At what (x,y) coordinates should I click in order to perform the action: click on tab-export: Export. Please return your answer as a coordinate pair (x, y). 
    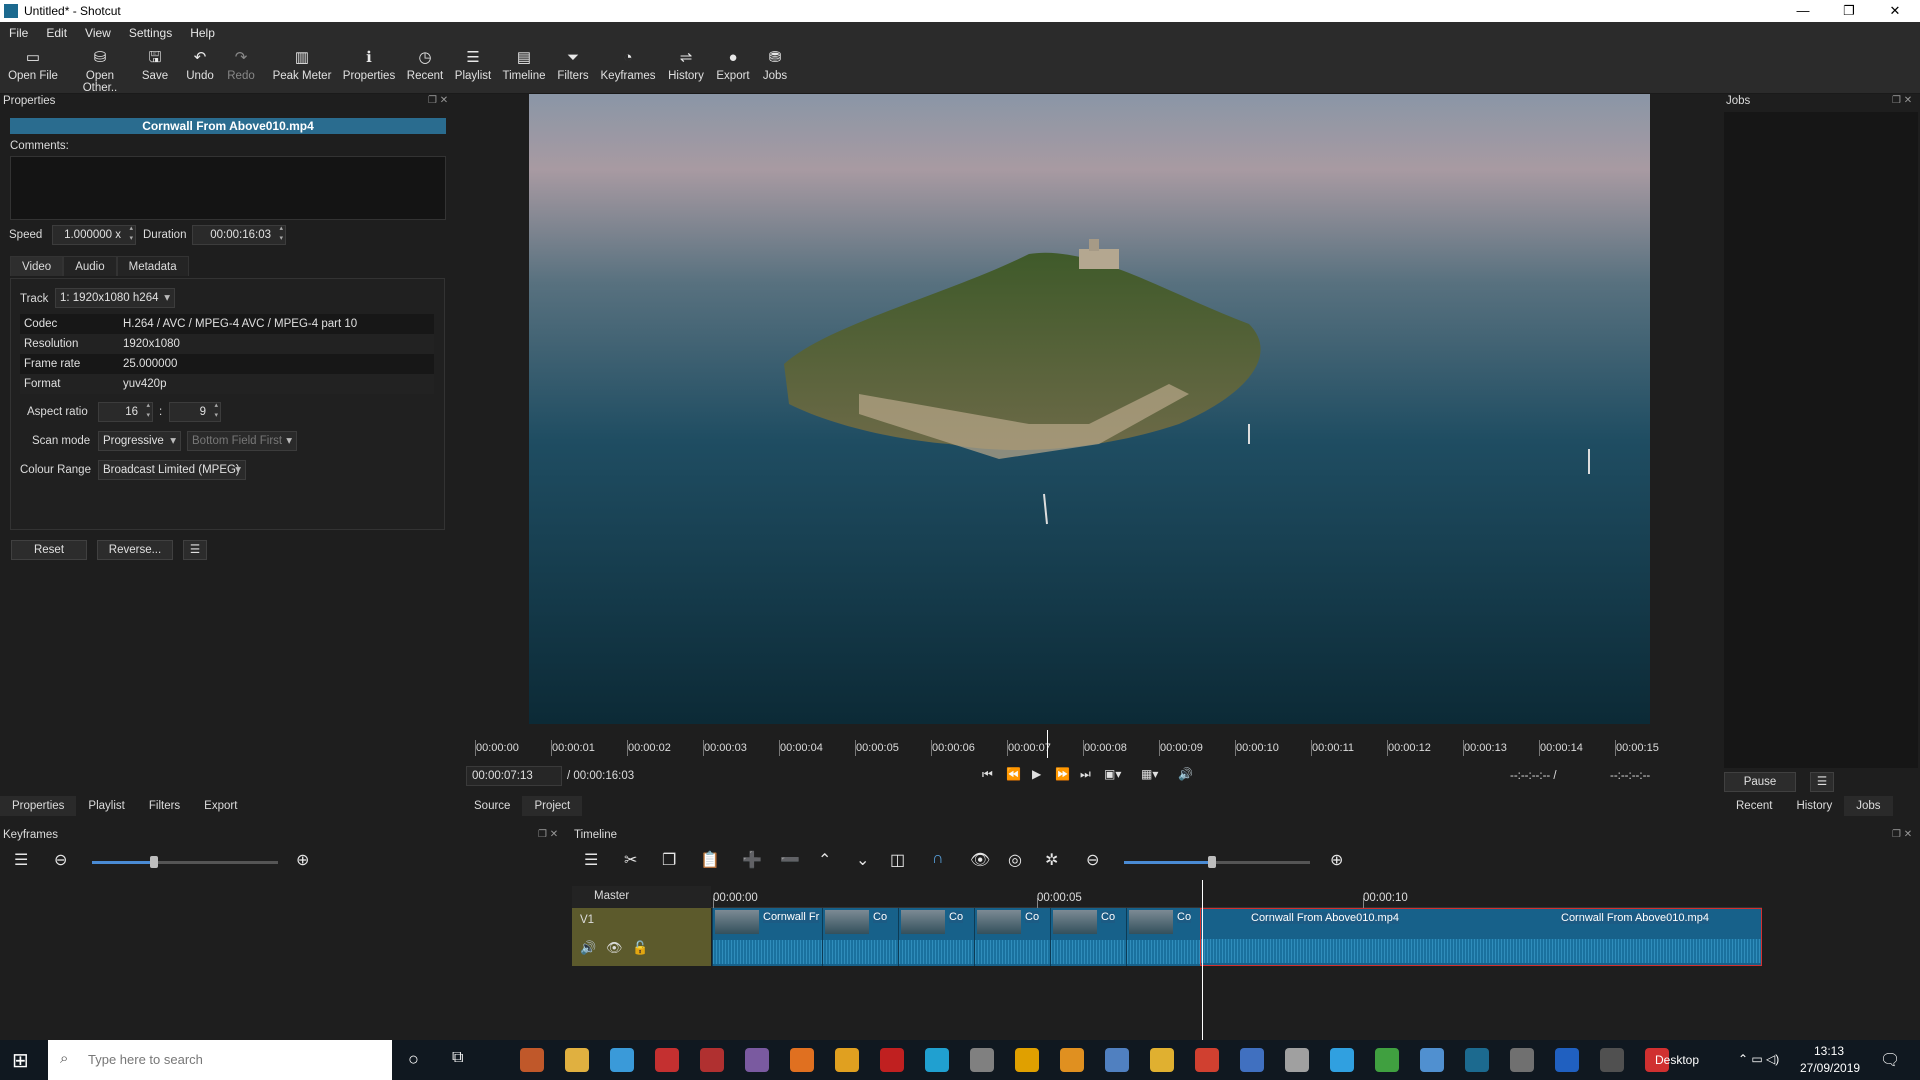
    Looking at the image, I should click on (220, 806).